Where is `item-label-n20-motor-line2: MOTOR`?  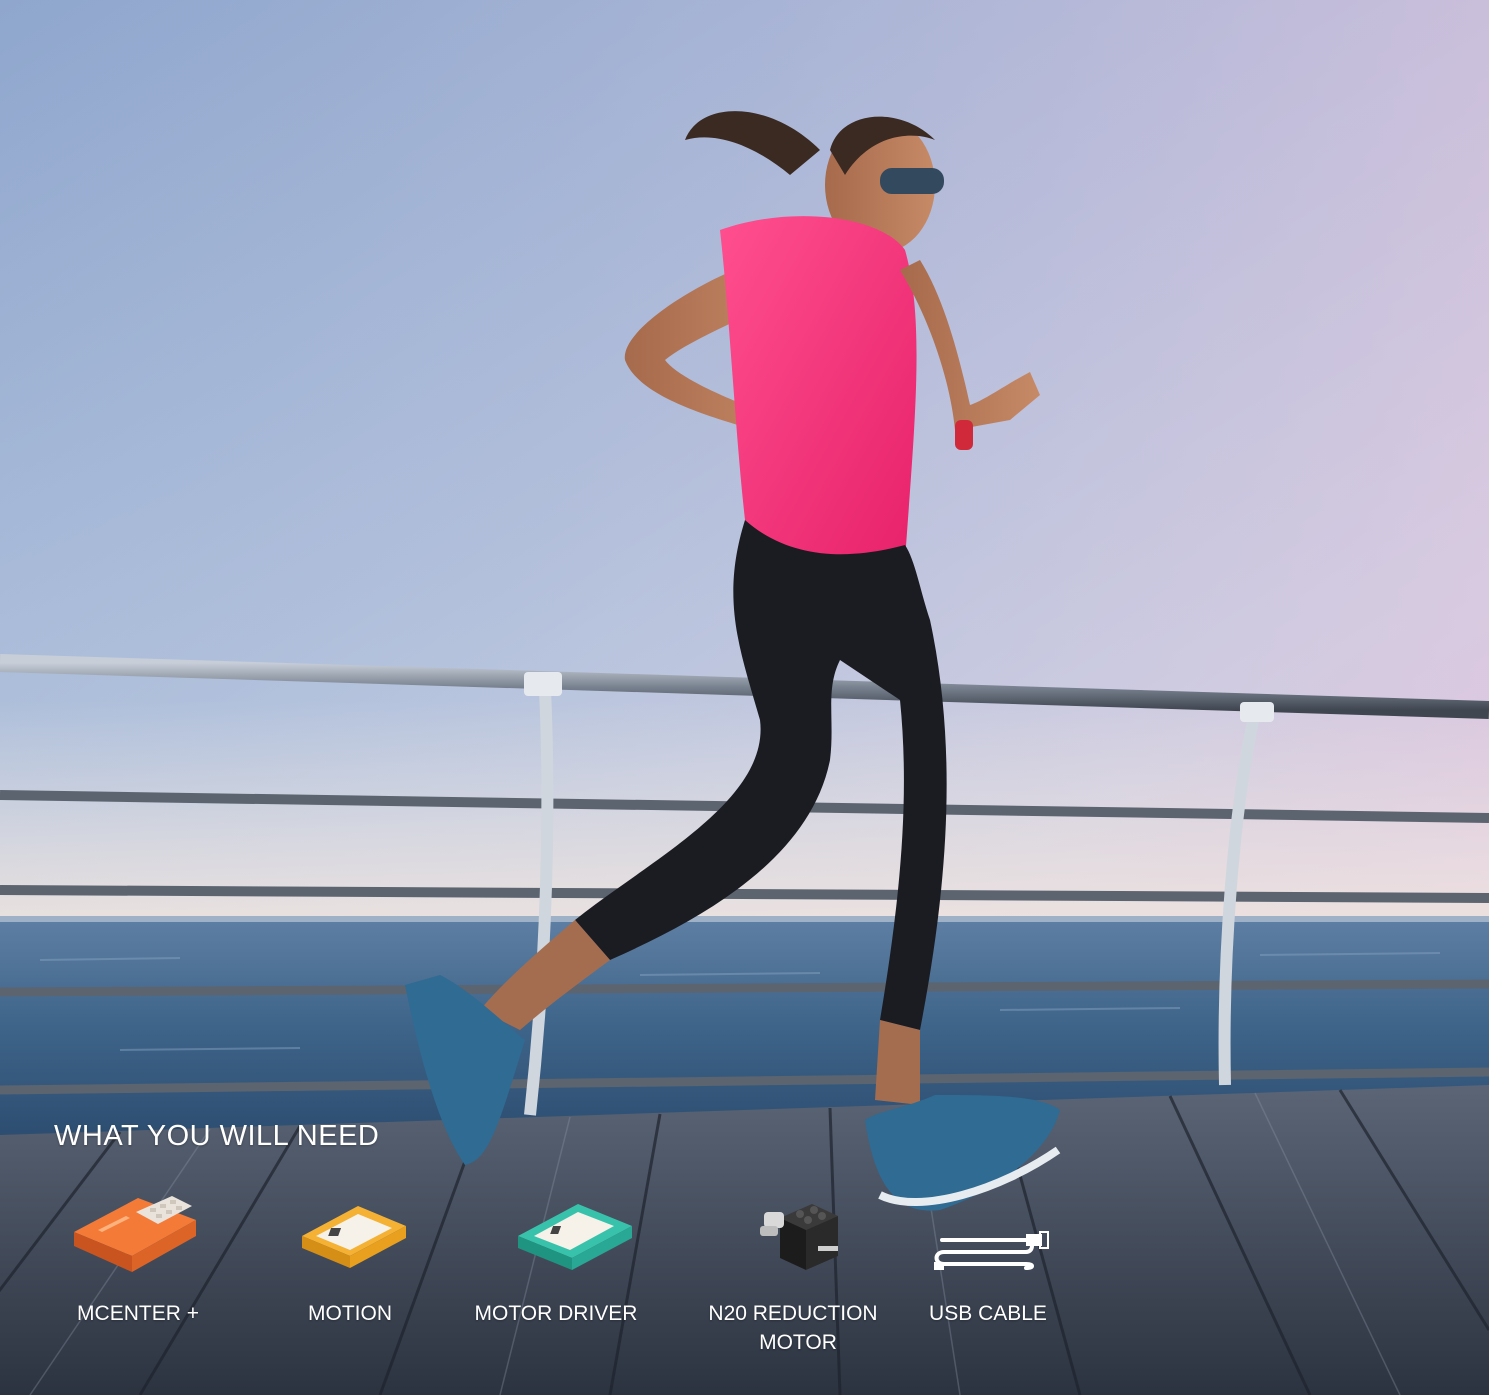 item-label-n20-motor-line2: MOTOR is located at coordinates (798, 1342).